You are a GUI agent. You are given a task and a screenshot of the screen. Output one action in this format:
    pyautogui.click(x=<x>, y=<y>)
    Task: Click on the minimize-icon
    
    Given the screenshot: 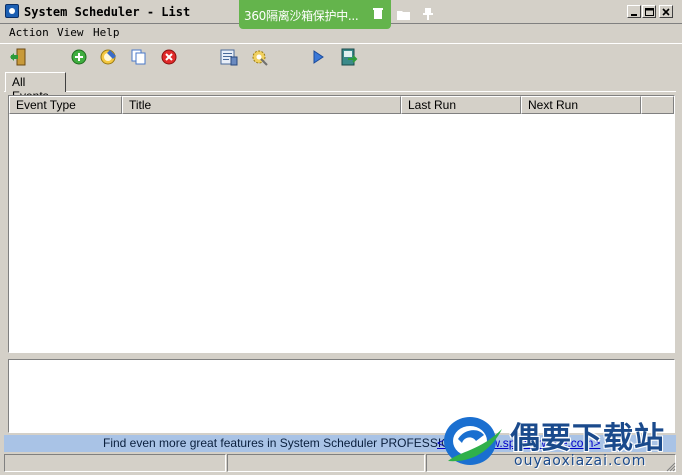 What is the action you would take?
    pyautogui.click(x=634, y=14)
    